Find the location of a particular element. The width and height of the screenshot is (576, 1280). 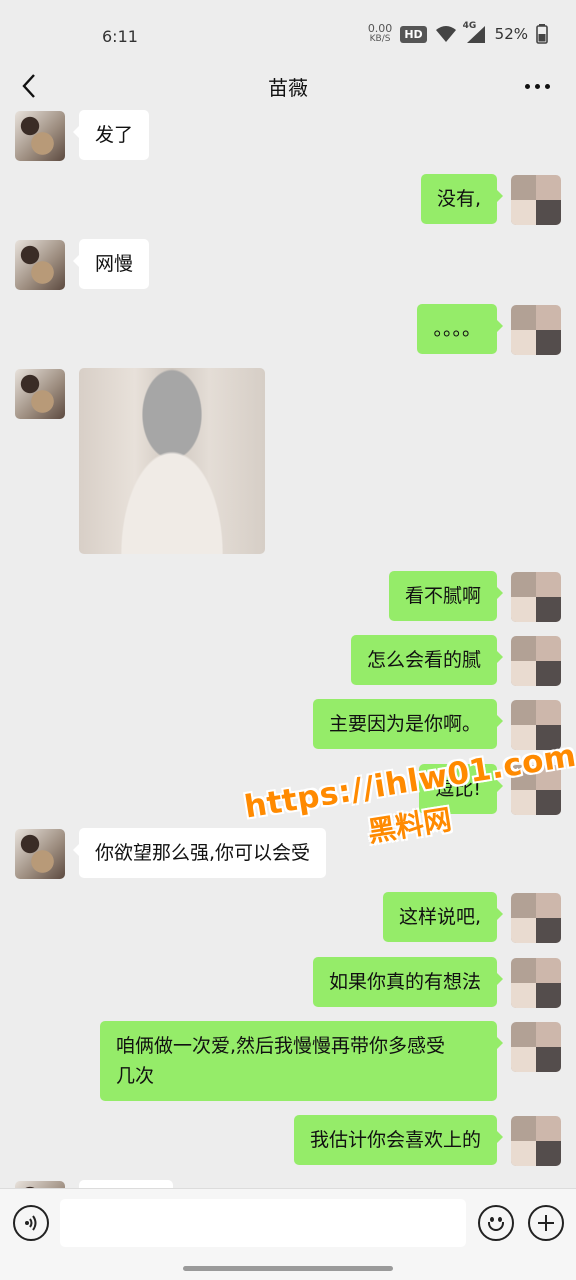

message-bubble: 咱俩做一次爱,然后我慢慢再带你多感受 几次 is located at coordinates (301, 1061).